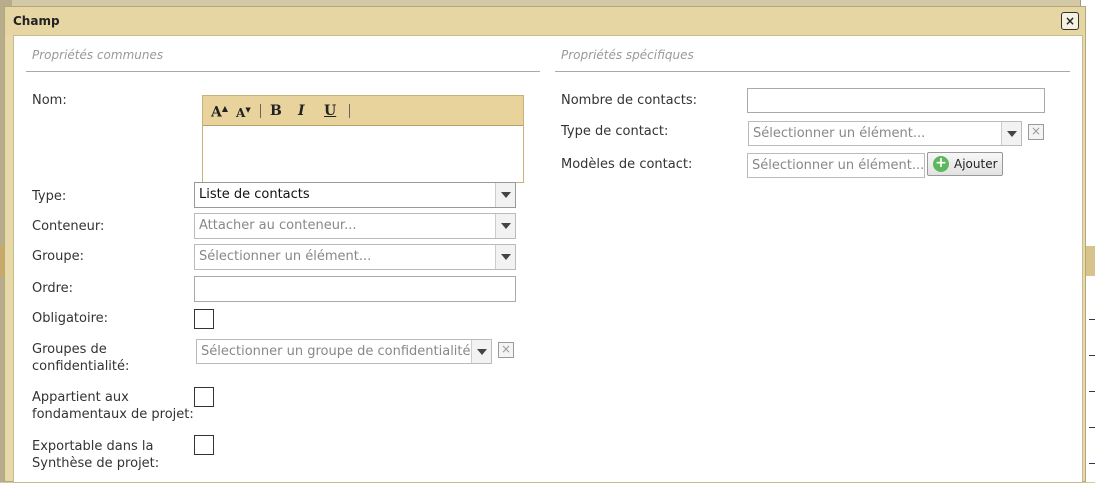 The image size is (1095, 483). Describe the element at coordinates (204, 319) in the screenshot. I see `obligatoire-checkbox` at that location.